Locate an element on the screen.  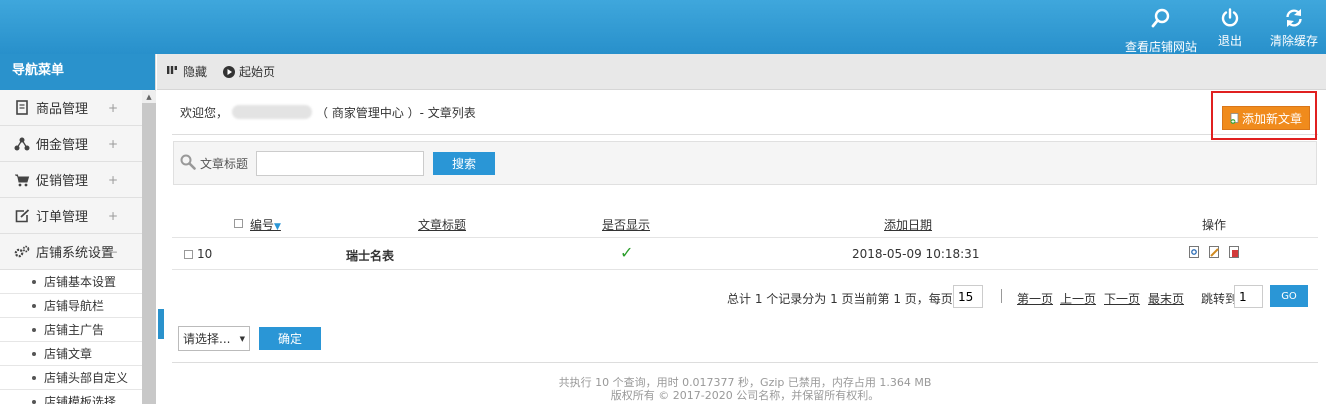
gears-icon is located at coordinates (22, 252).